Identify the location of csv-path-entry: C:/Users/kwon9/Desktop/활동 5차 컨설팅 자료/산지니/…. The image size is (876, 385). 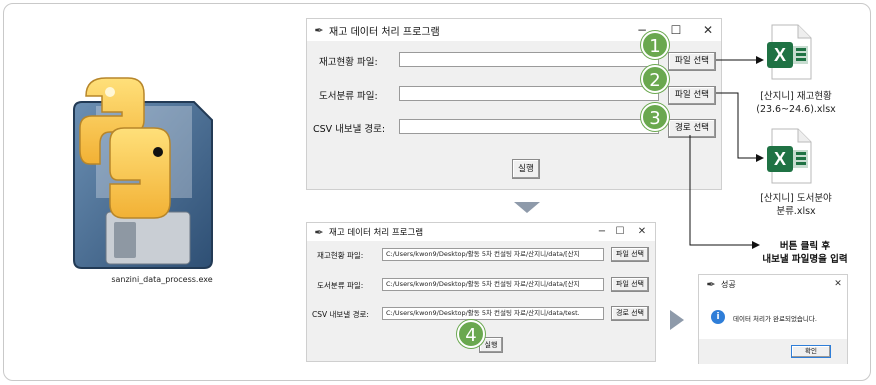
(493, 313).